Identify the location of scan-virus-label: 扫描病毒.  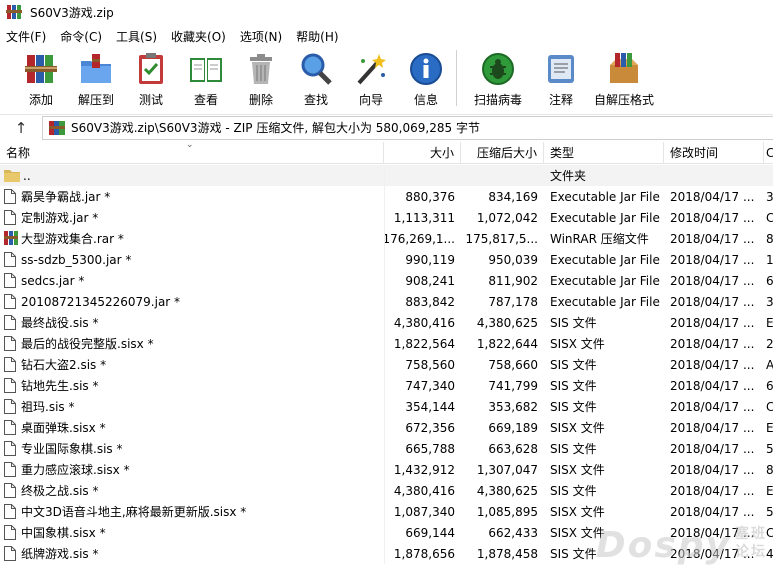
(497, 100).